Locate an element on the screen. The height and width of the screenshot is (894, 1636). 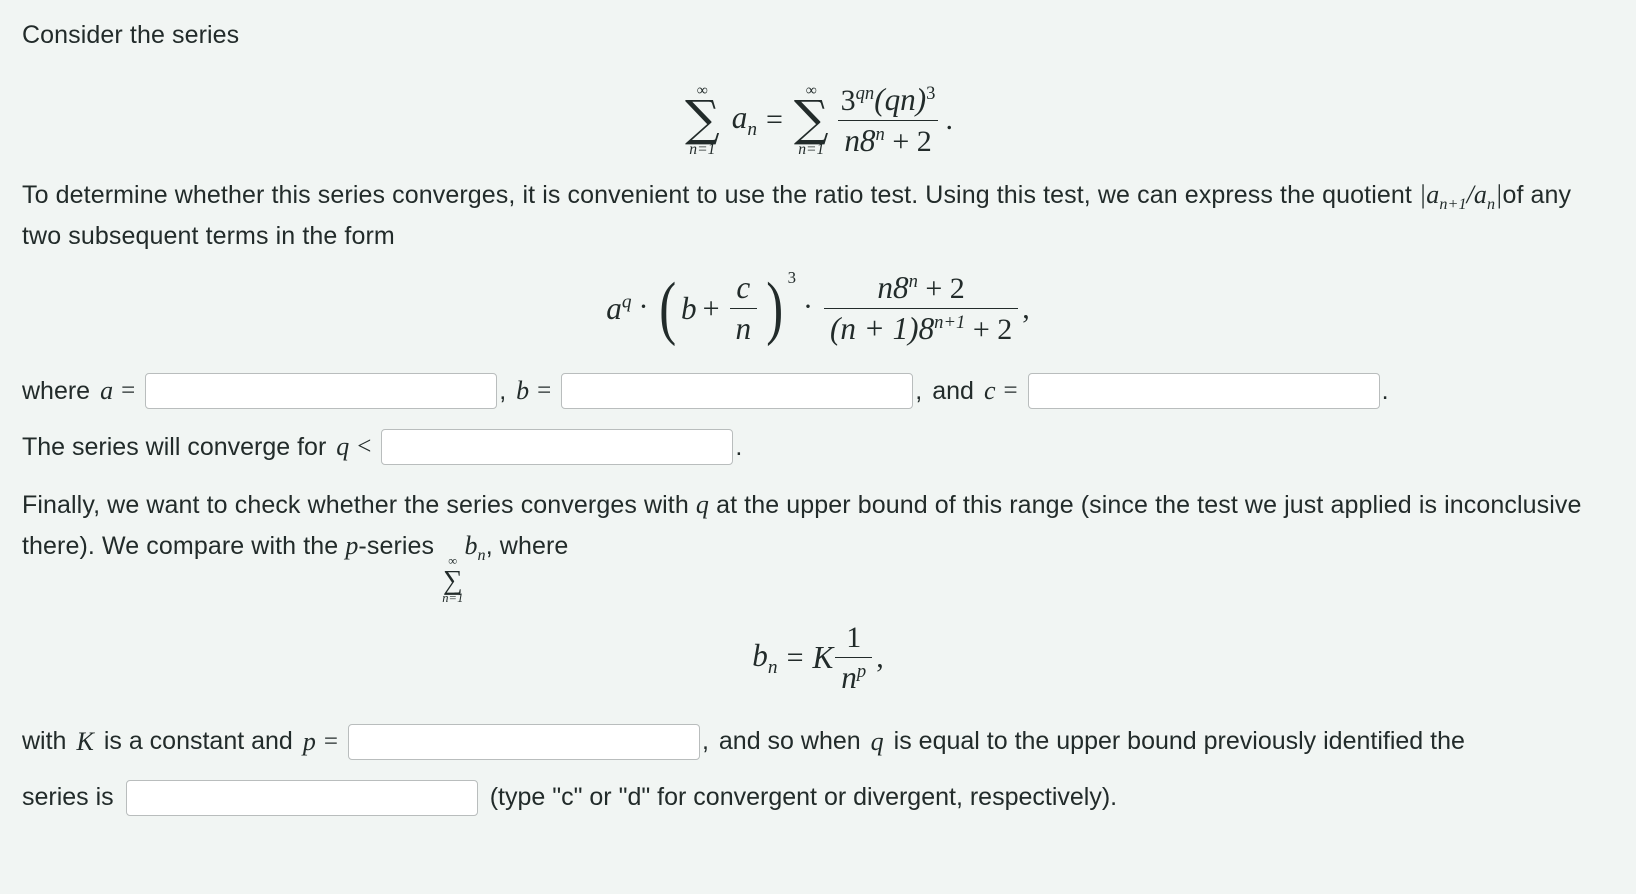
ratio-fraction: n8n + 2 (n + 1)8n+1 + 2 is located at coordinates (921, 308).